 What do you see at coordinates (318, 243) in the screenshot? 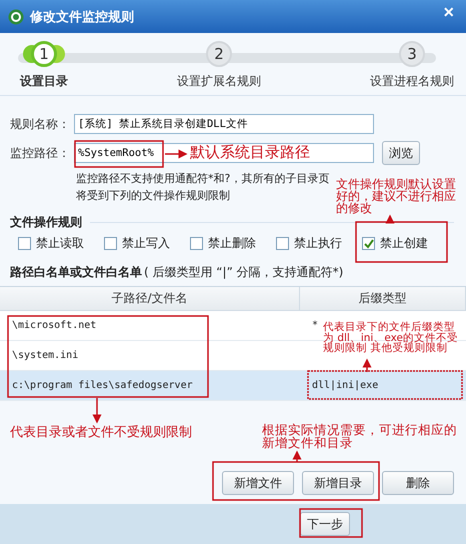
I see `checkbox-label: 禁止执行` at bounding box center [318, 243].